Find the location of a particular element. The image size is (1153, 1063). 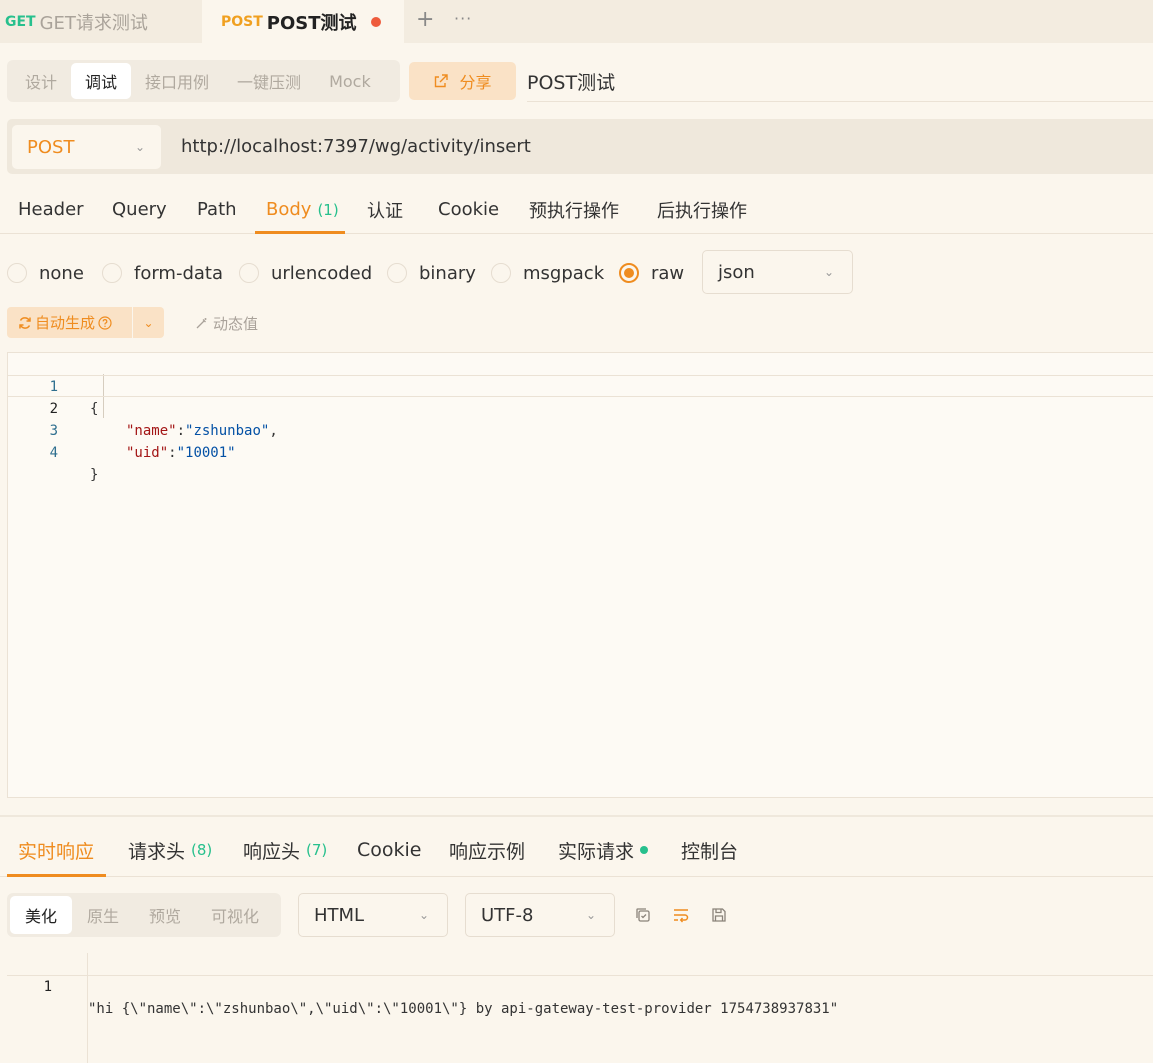

response-encoding-label: UTF-8 is located at coordinates (507, 915).